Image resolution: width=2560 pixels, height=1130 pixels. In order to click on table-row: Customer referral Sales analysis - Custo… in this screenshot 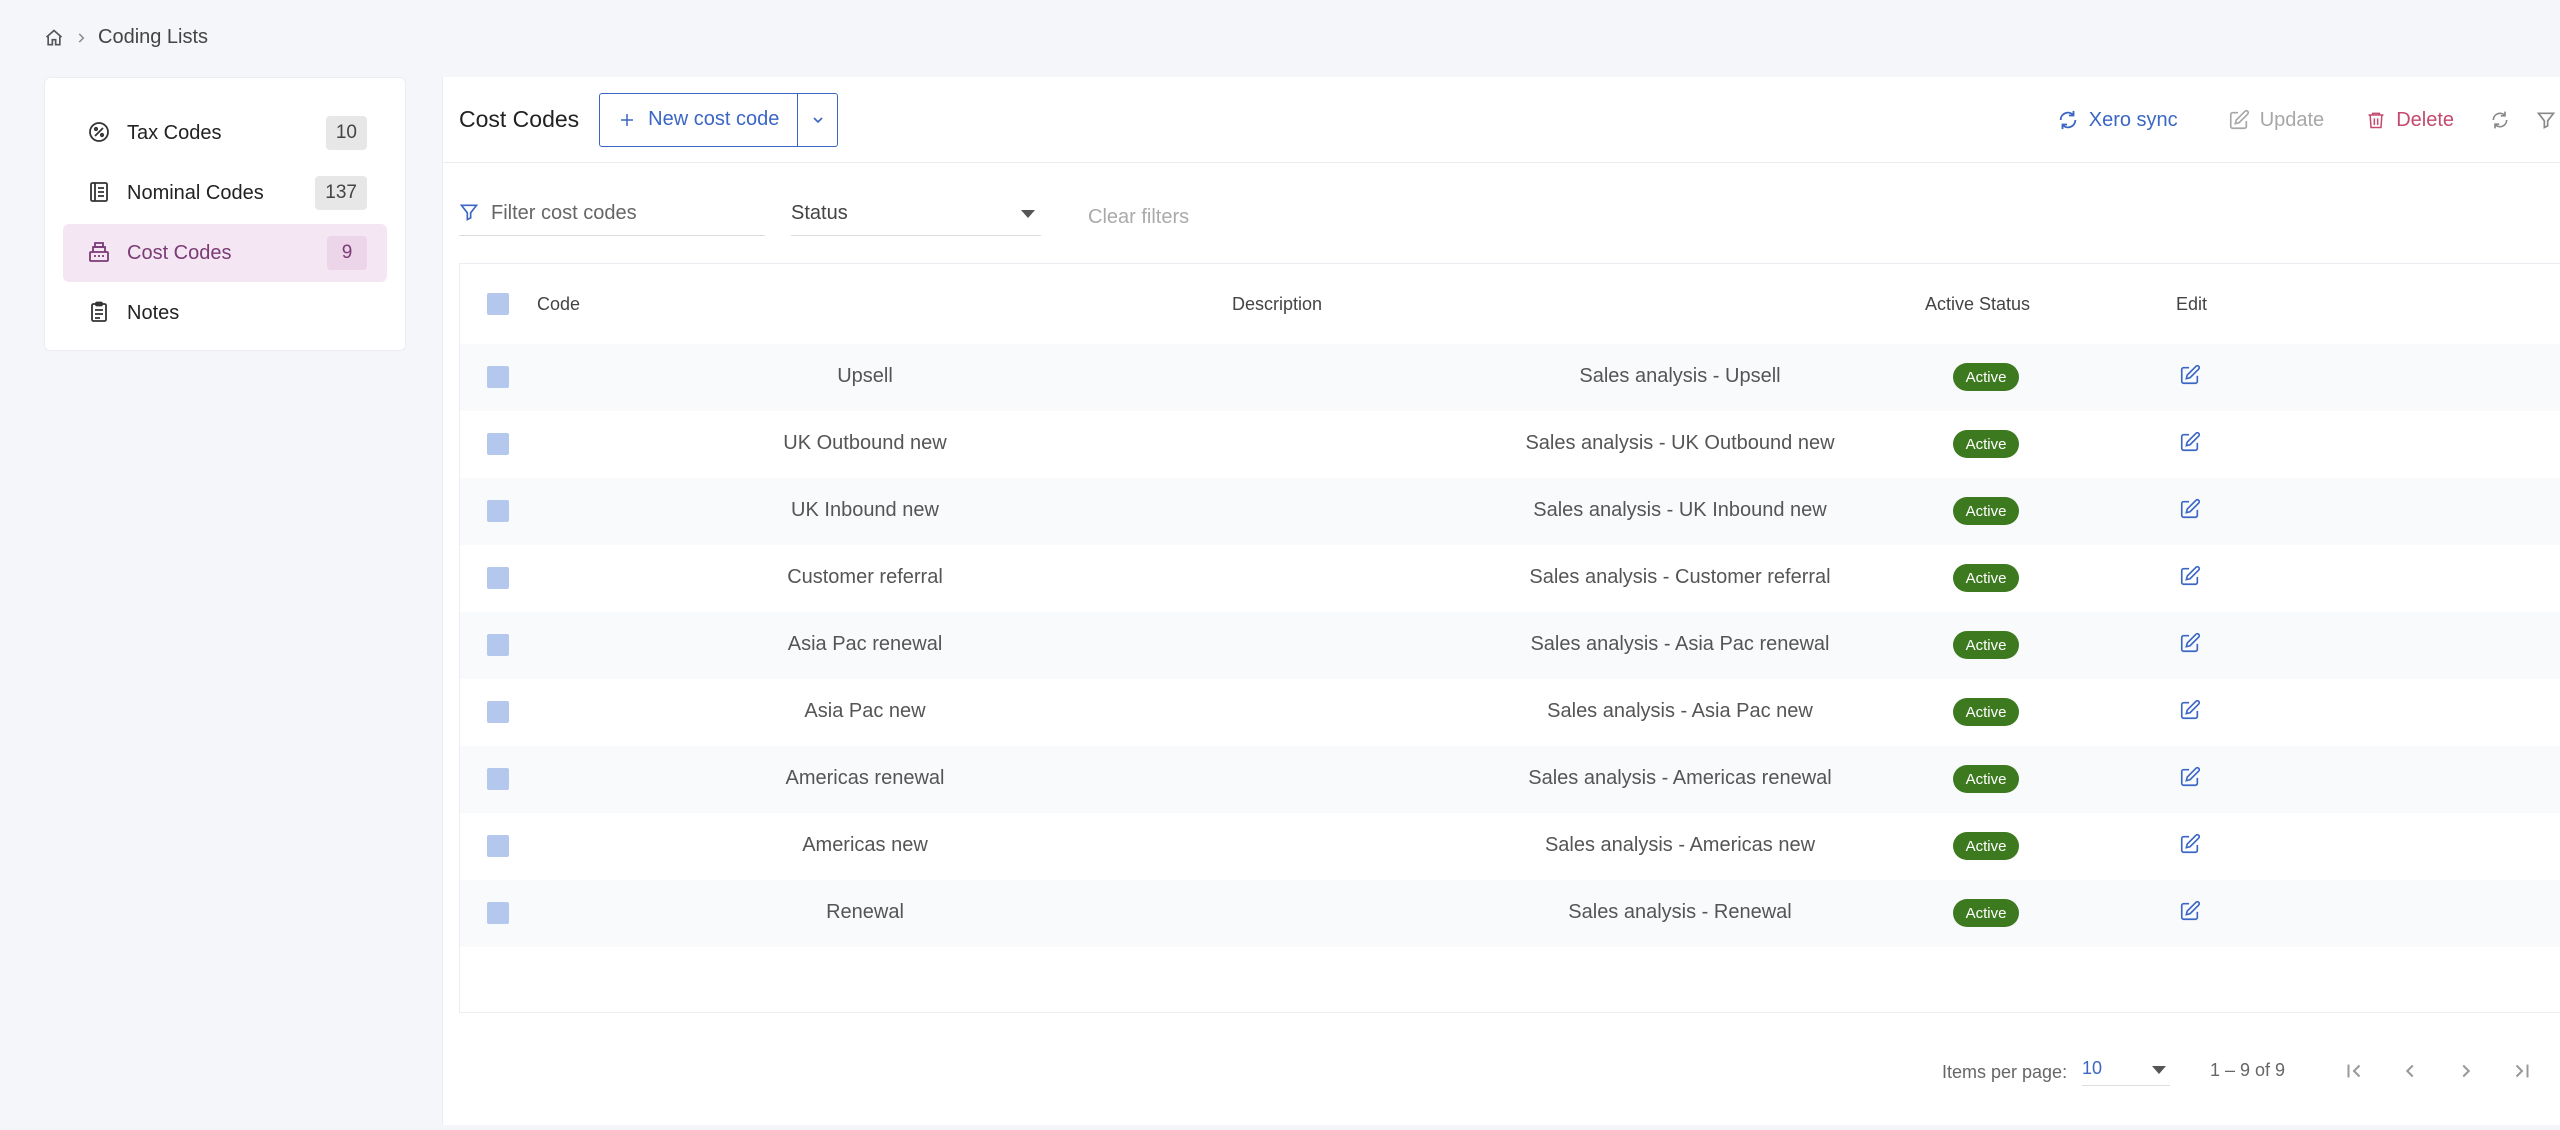, I will do `click(1510, 578)`.